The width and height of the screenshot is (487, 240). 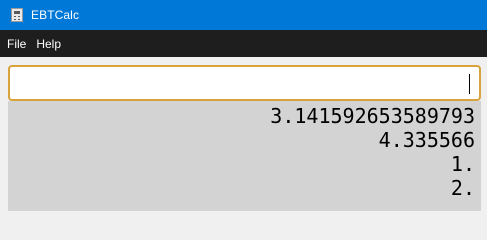 I want to click on expression-input-container, so click(x=244, y=83).